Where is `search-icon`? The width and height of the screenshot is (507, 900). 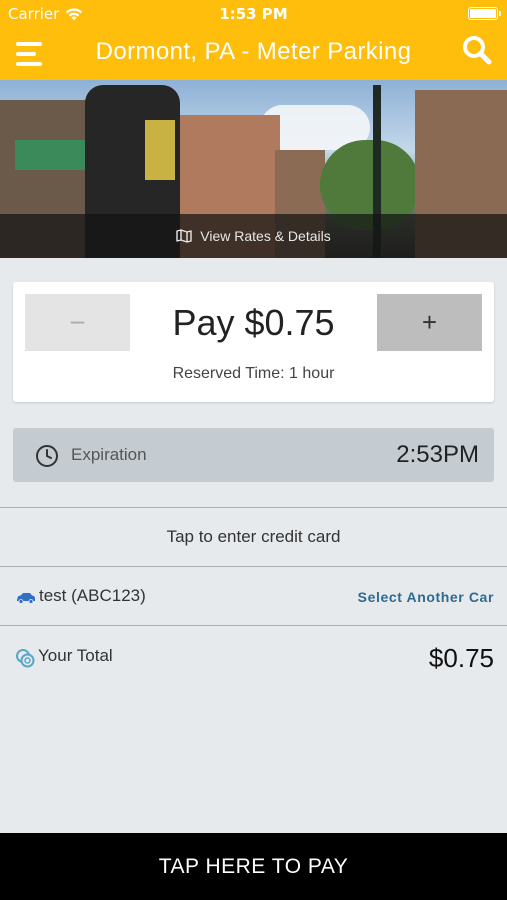 search-icon is located at coordinates (477, 50).